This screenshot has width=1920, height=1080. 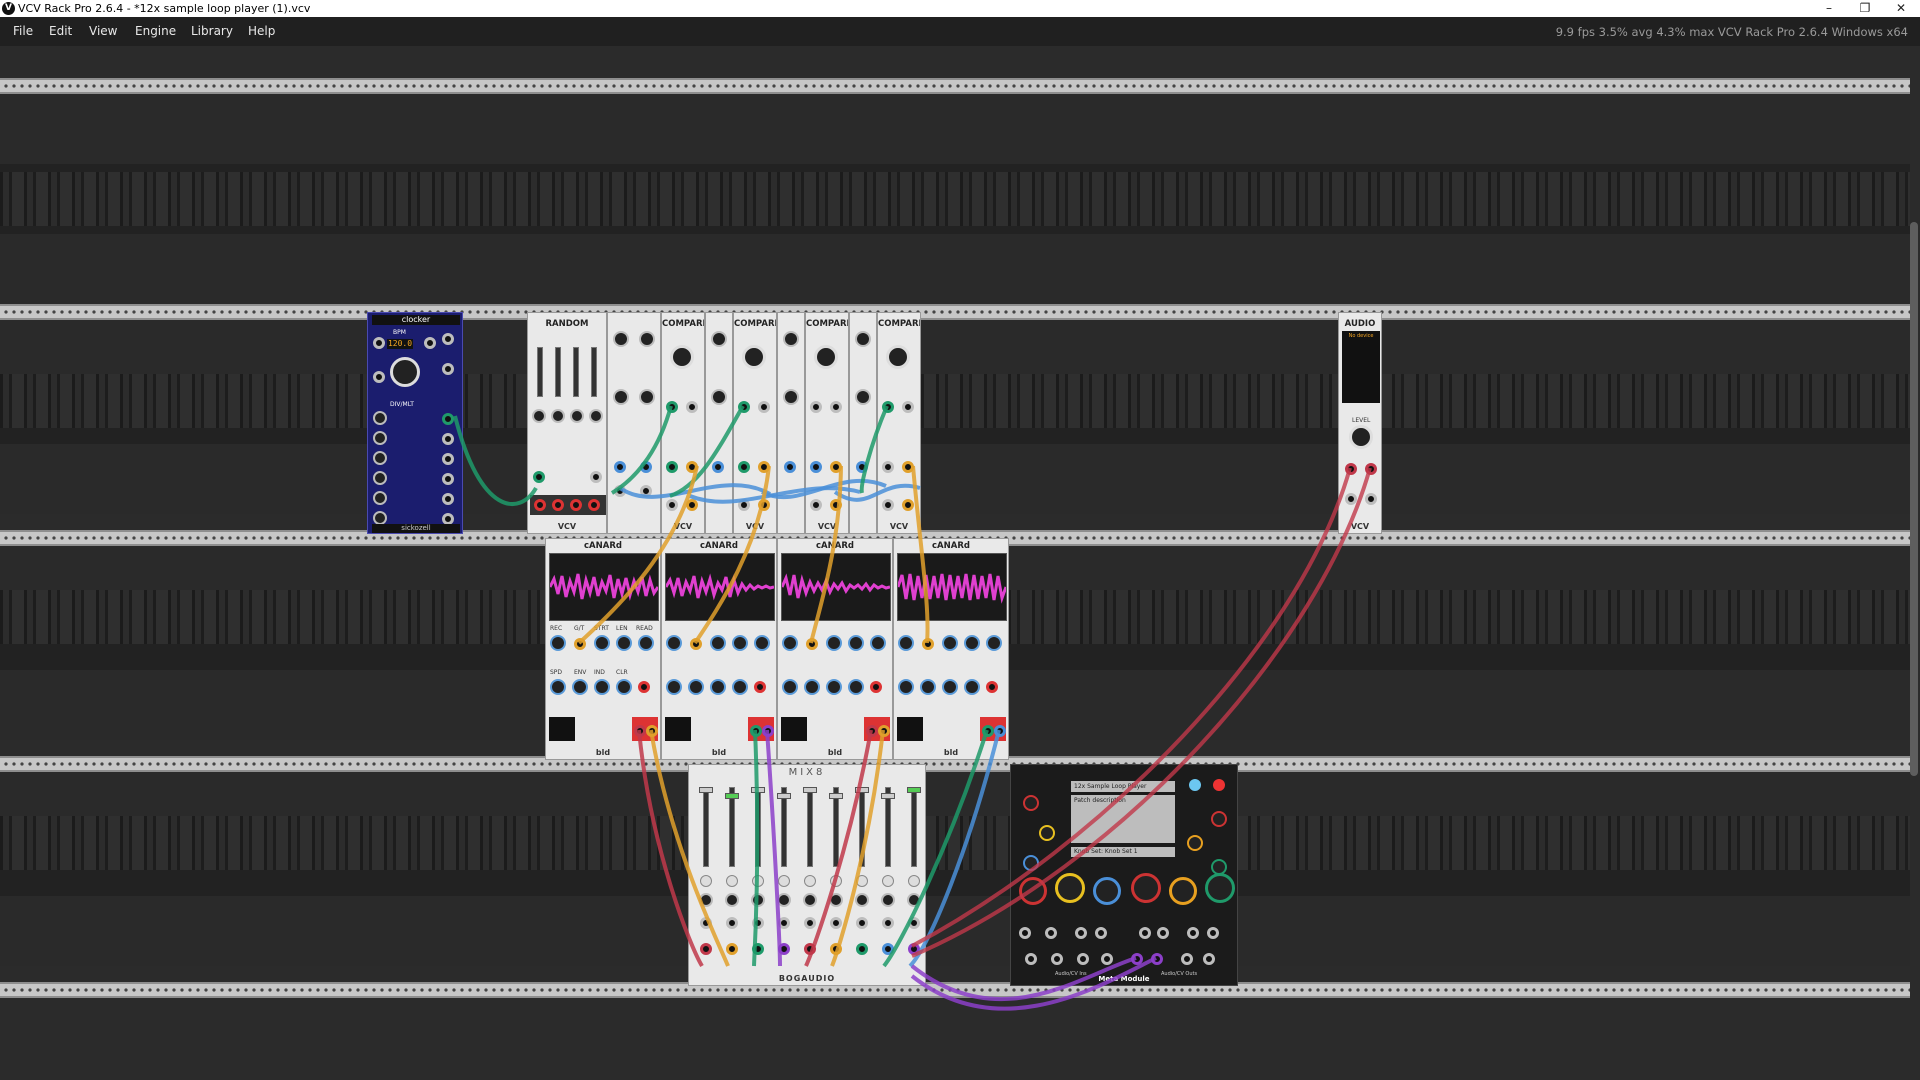 I want to click on compare-module-3: COMPARE VCV, so click(x=827, y=423).